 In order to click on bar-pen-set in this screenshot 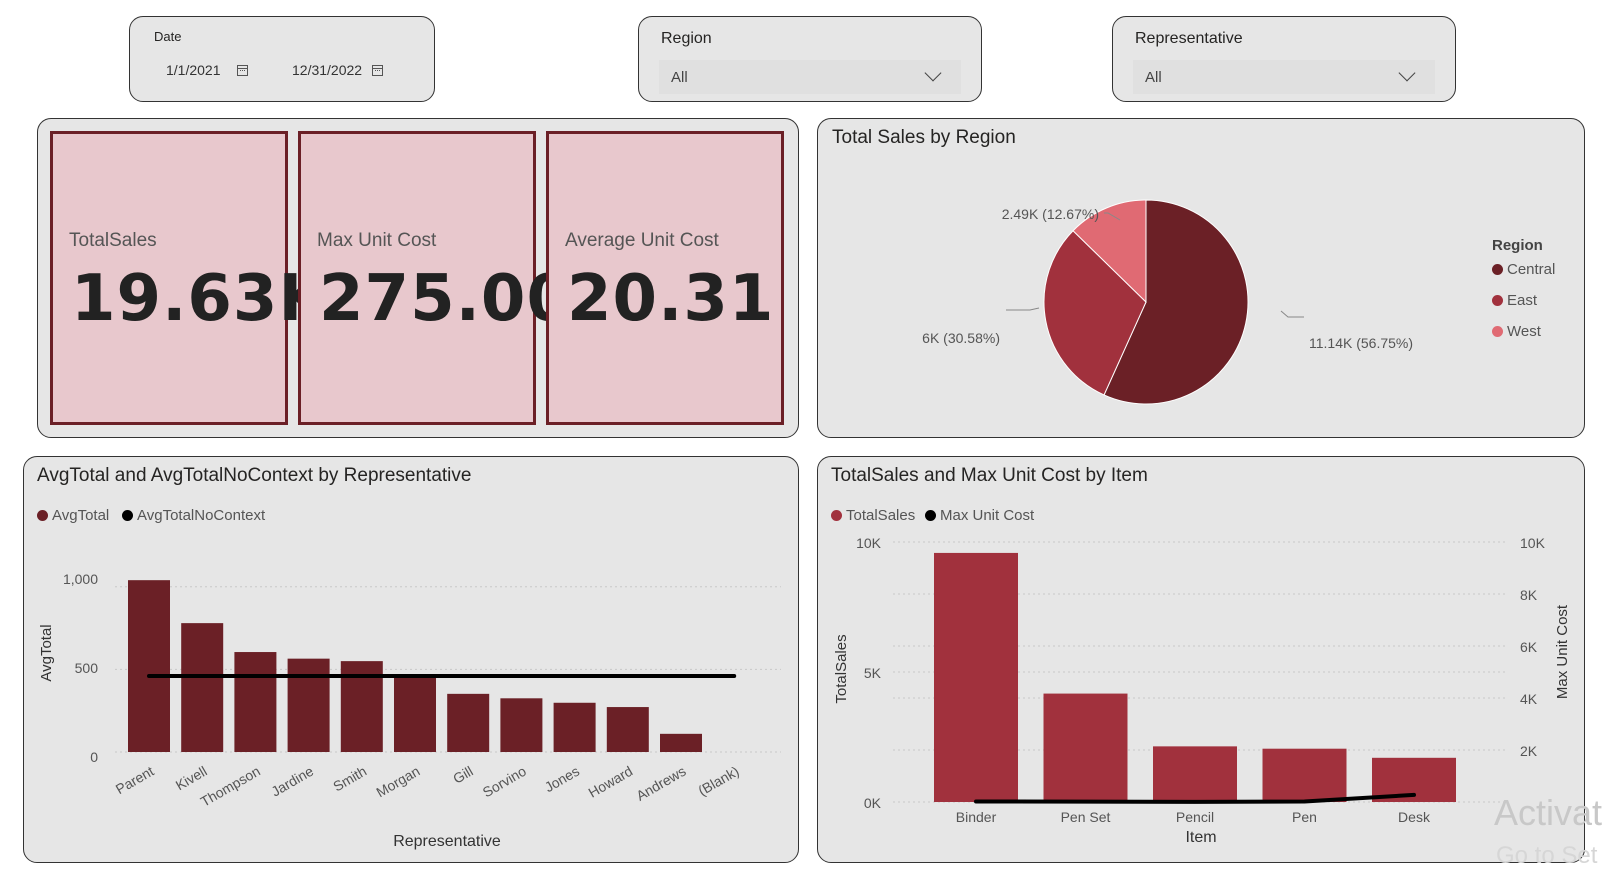, I will do `click(1085, 747)`.